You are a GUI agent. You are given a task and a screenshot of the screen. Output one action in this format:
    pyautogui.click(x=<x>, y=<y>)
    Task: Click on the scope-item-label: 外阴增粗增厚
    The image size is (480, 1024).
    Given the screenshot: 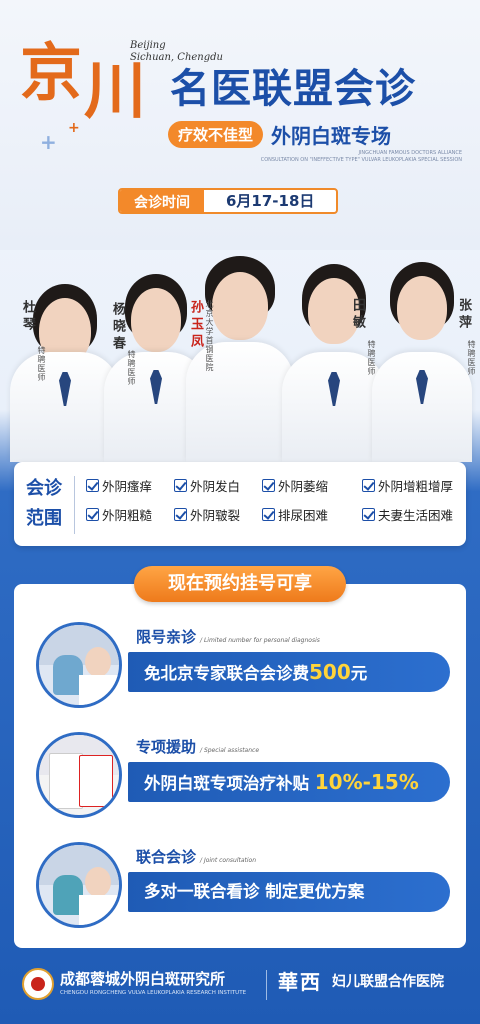 What is the action you would take?
    pyautogui.click(x=416, y=486)
    